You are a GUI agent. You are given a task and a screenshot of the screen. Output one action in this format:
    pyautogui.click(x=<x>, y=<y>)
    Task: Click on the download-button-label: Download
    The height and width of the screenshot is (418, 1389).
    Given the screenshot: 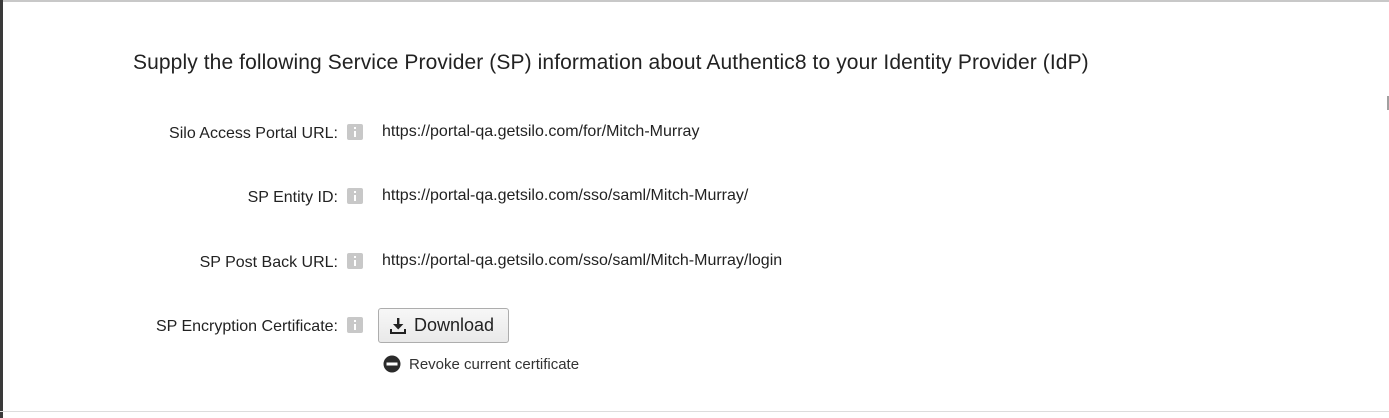 What is the action you would take?
    pyautogui.click(x=454, y=325)
    